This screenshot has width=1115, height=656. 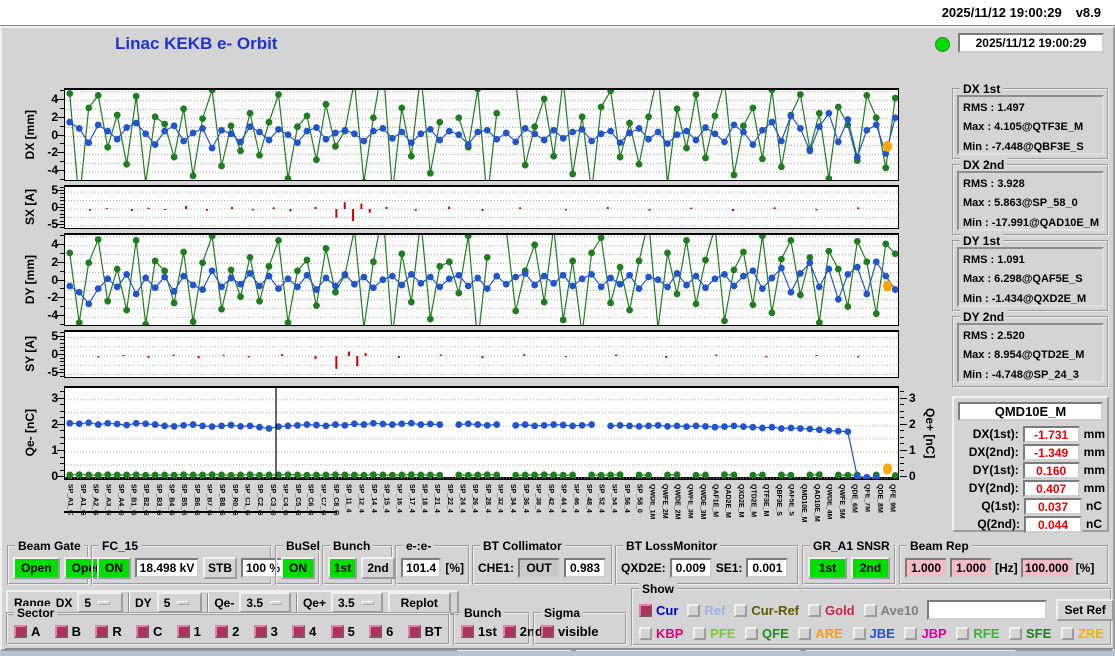 I want to click on dx-tick-label: -2, so click(x=52, y=152).